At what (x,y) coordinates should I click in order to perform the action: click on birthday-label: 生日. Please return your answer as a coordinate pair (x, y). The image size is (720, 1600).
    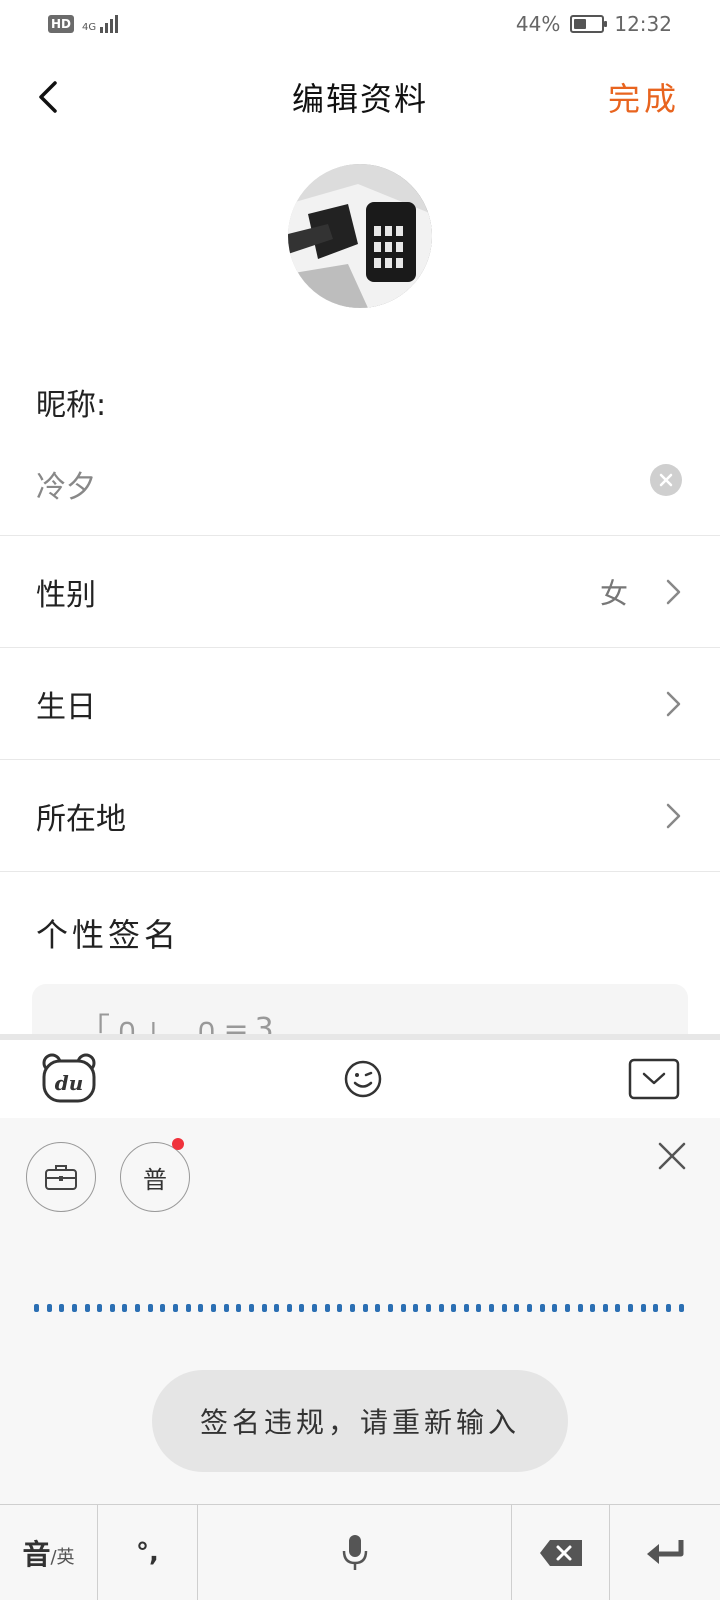
    Looking at the image, I should click on (66, 707).